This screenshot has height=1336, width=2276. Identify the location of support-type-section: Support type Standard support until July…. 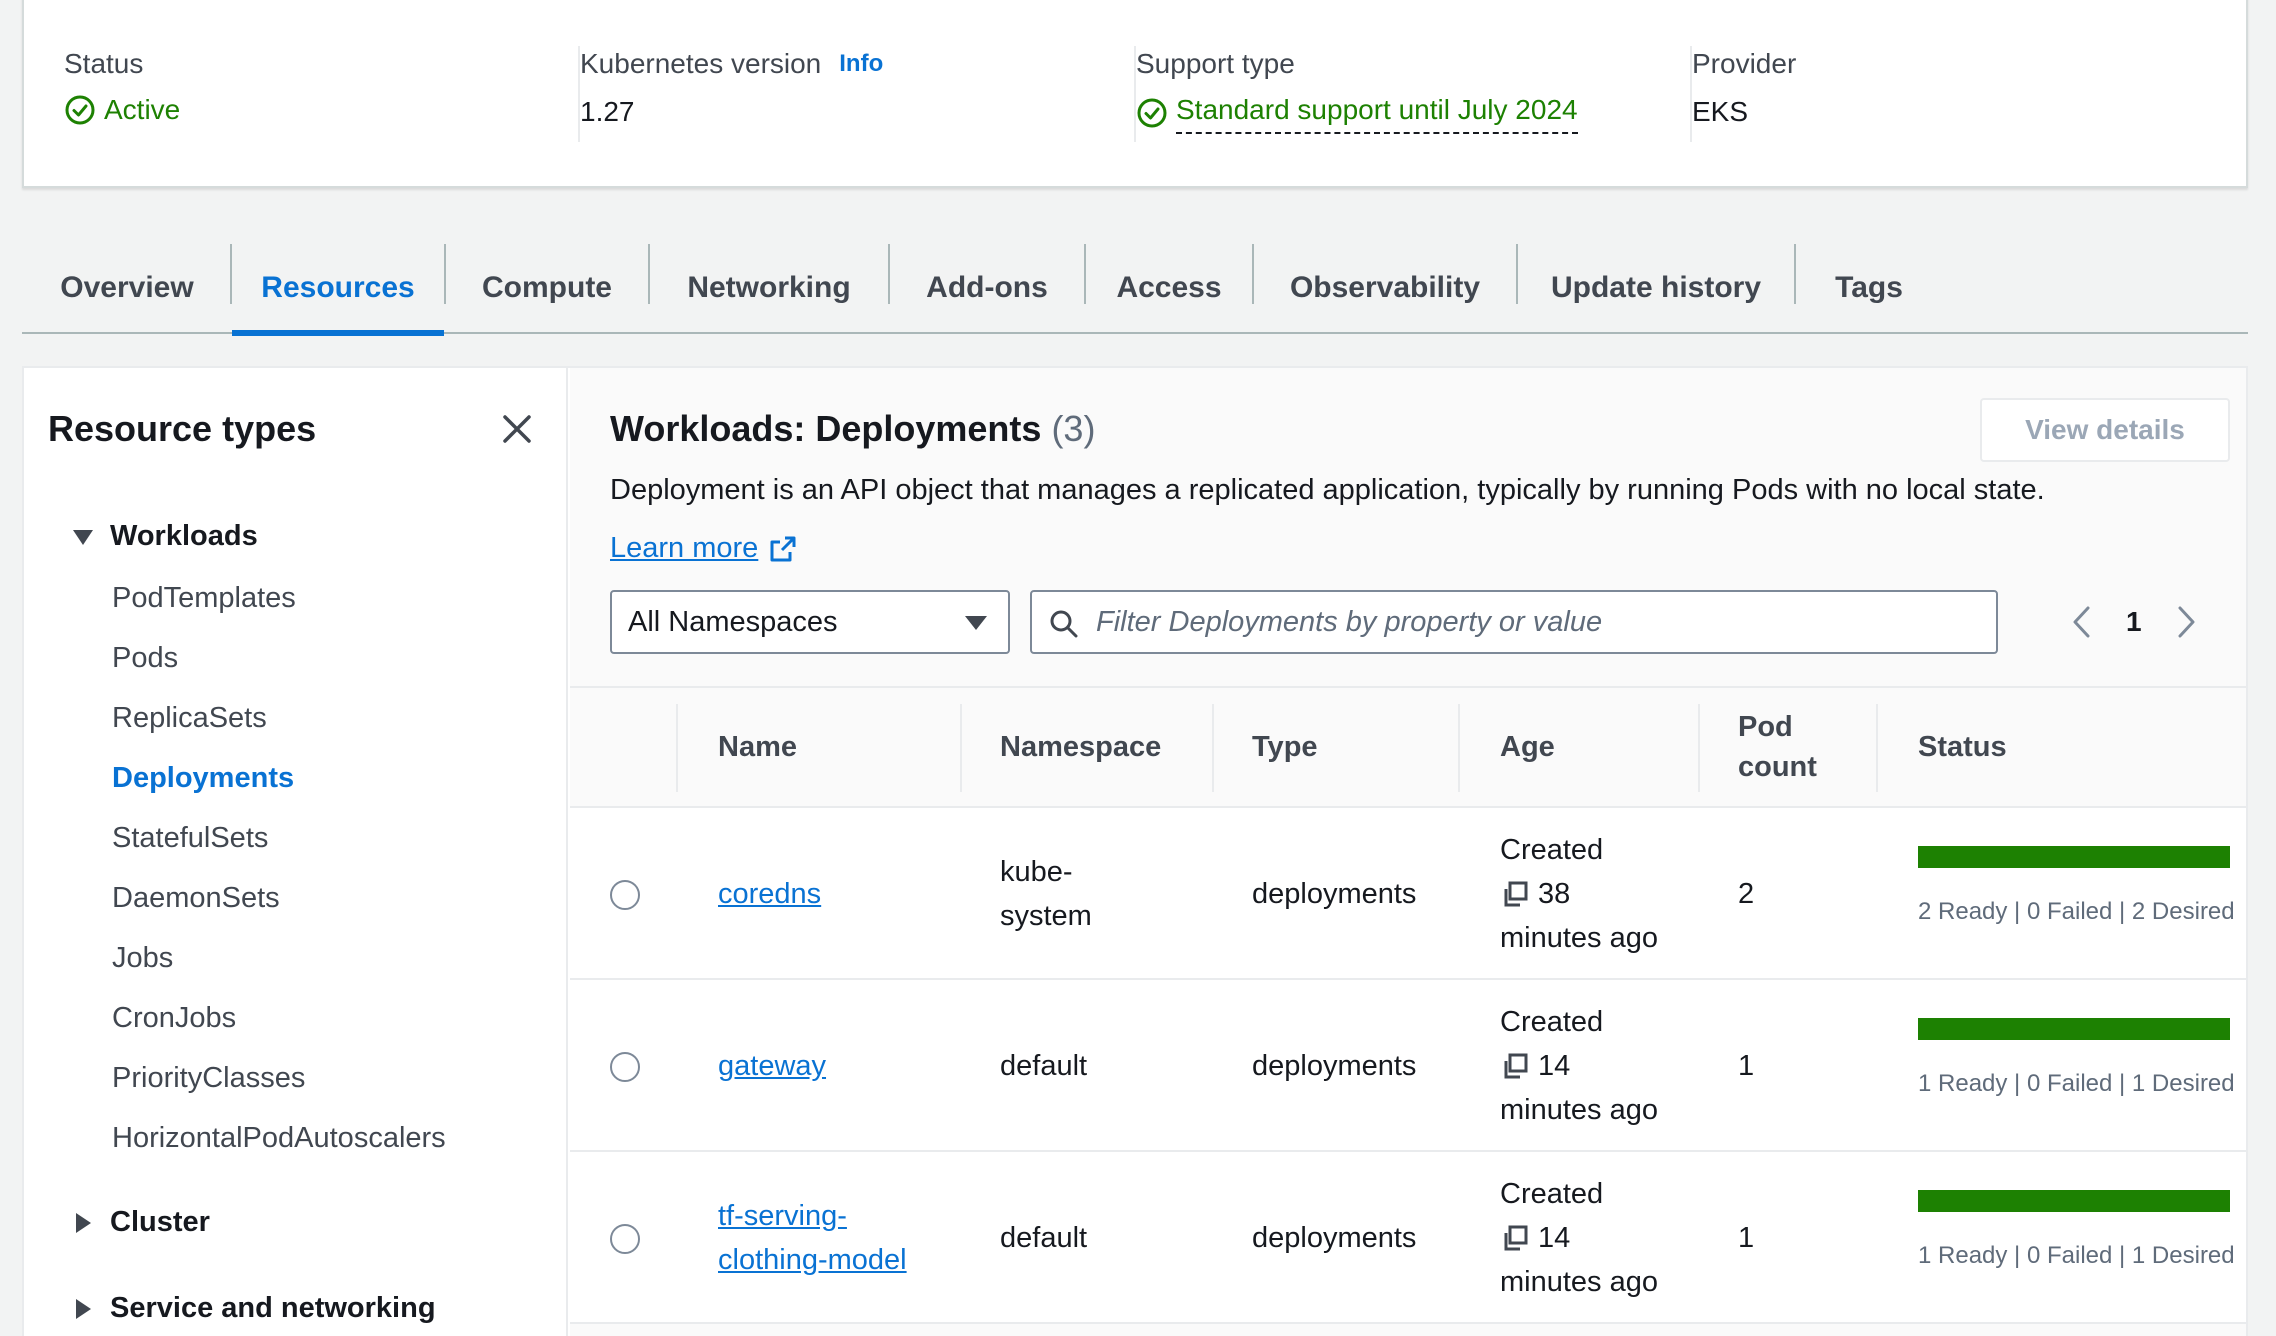
(1357, 94).